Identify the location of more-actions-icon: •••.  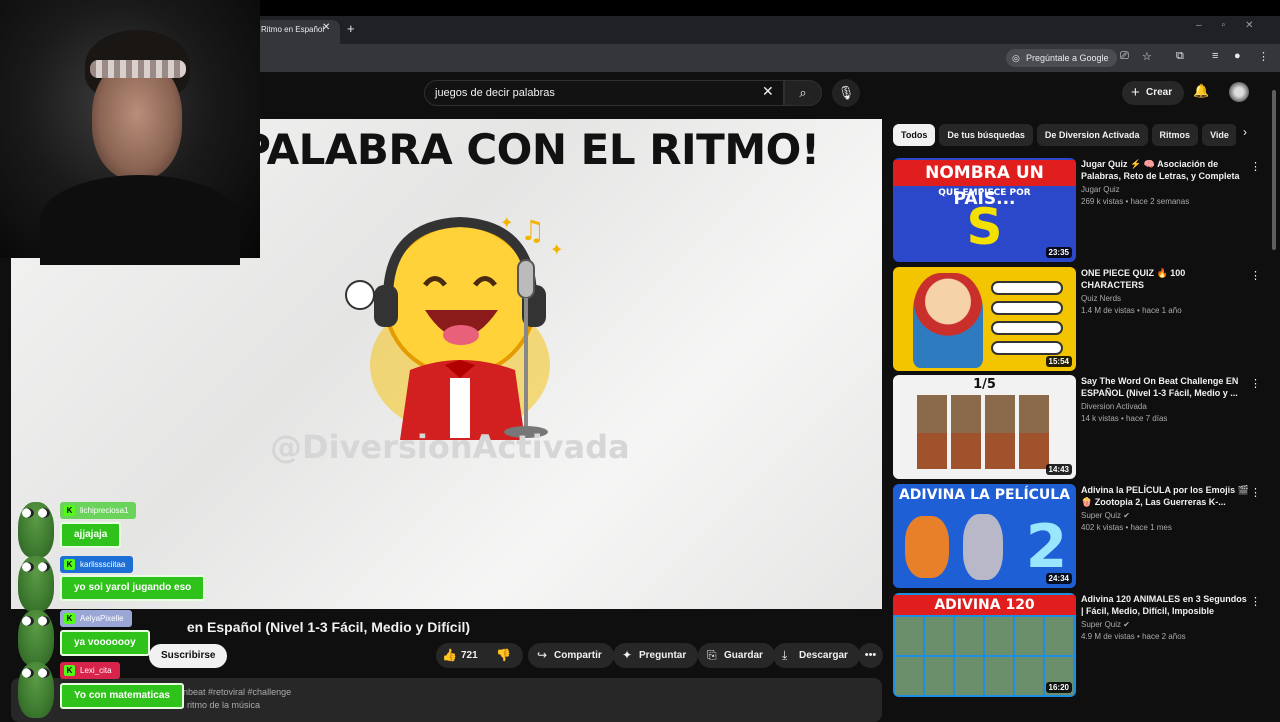
(870, 655).